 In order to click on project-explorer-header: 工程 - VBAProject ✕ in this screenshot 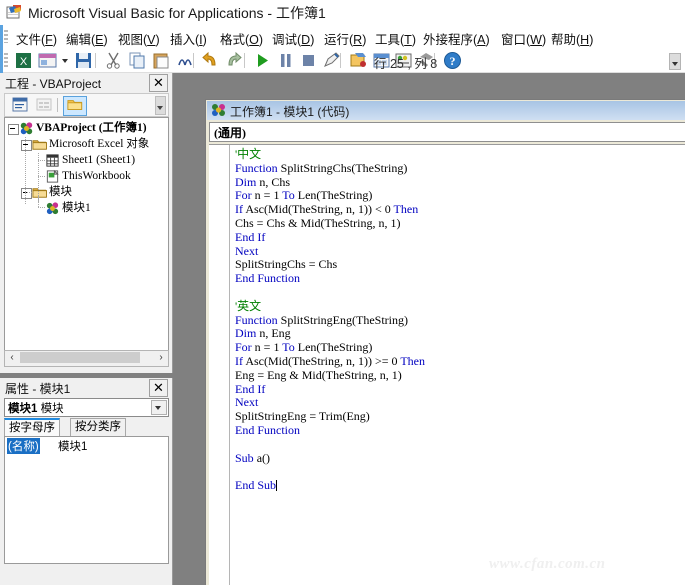, I will do `click(86, 82)`.